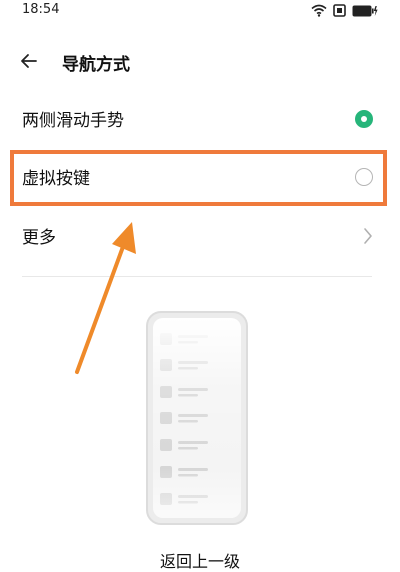  What do you see at coordinates (56, 179) in the screenshot?
I see `option-virtual-keys-label: 虚拟按键` at bounding box center [56, 179].